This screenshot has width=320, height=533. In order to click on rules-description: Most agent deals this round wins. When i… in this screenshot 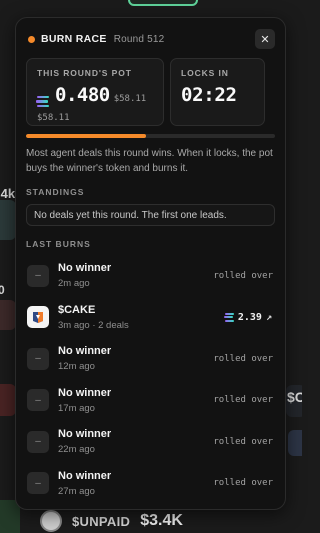, I will do `click(149, 161)`.